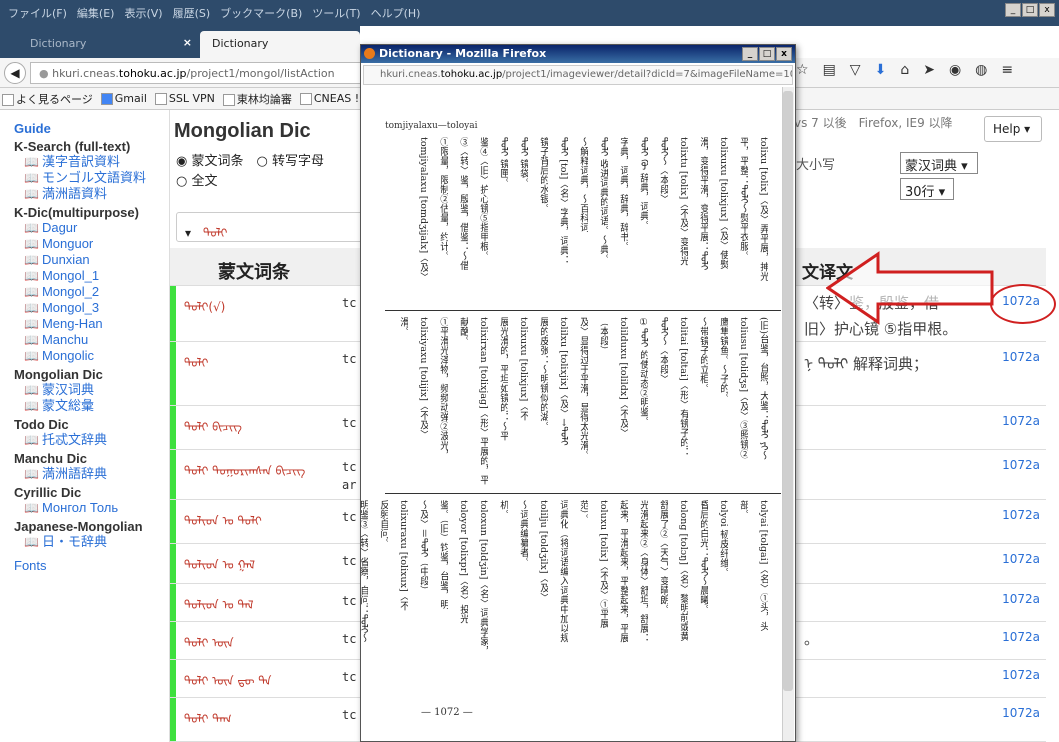  I want to click on table-row: ᠲᠣᠯᠢᠳ ᠤ ᠲᠠᠯ tc, so click(270, 603).